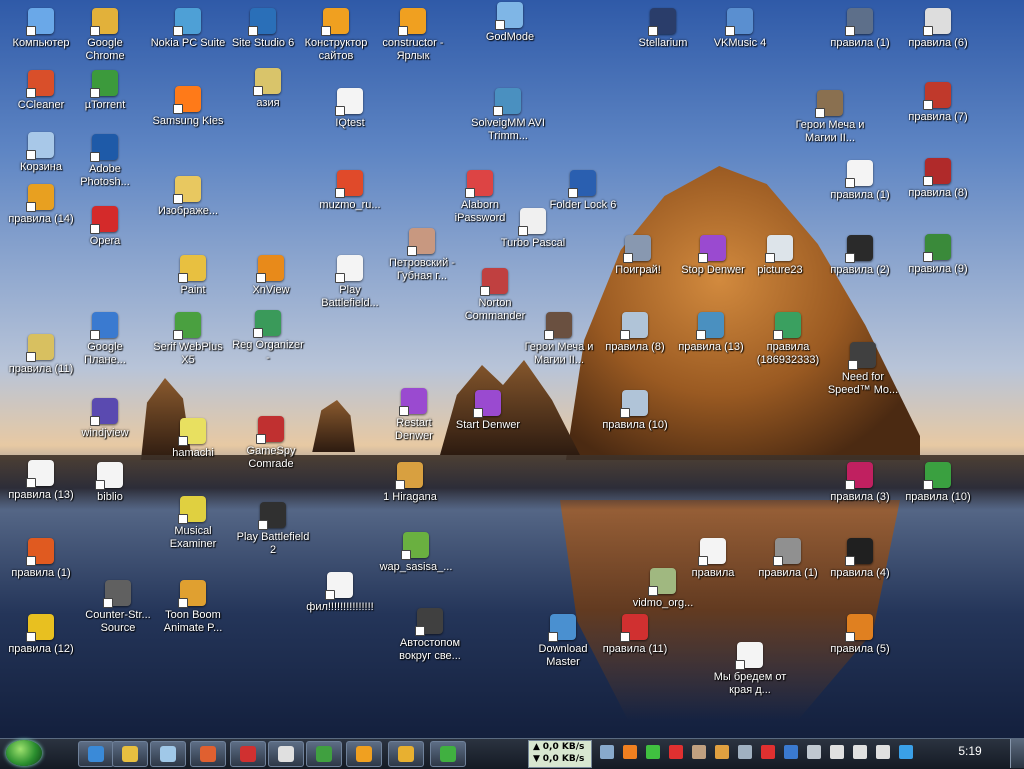 Image resolution: width=1024 pixels, height=769 pixels. What do you see at coordinates (268, 89) in the screenshot?
I see `desktop-shortcut: азия` at bounding box center [268, 89].